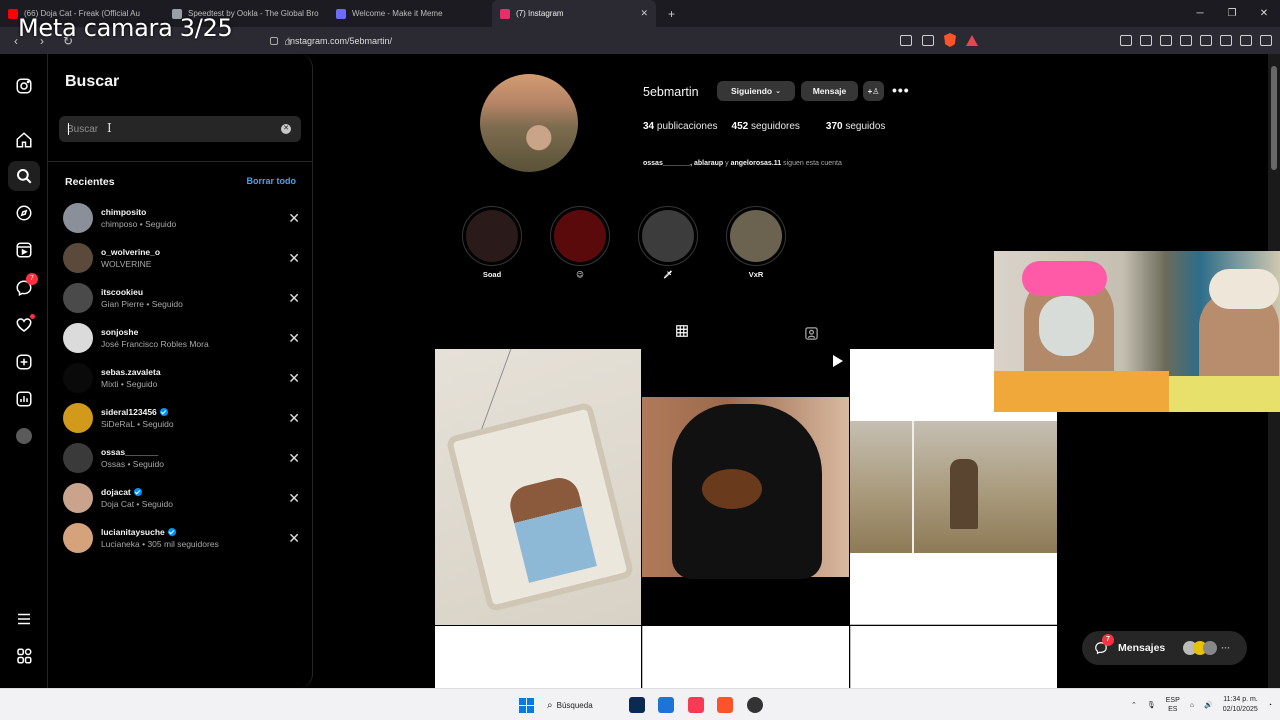  I want to click on extensions-icon, so click(1126, 40).